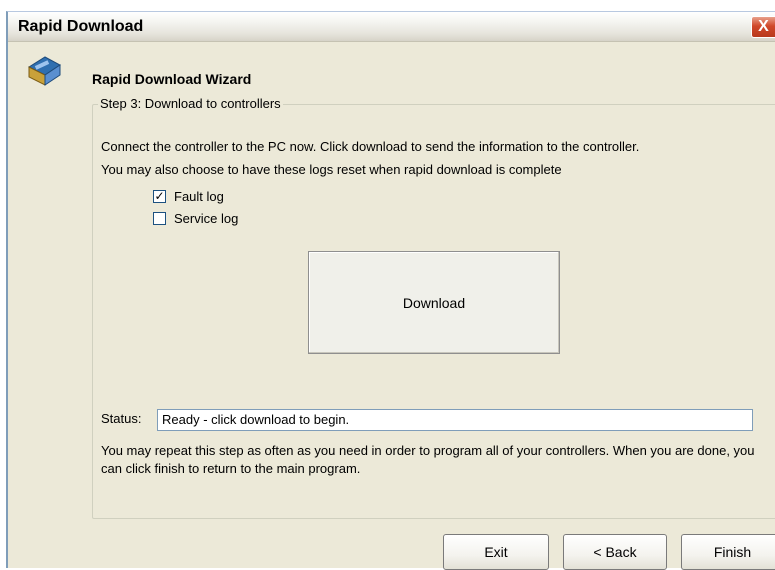  Describe the element at coordinates (121, 418) in the screenshot. I see `status-label: Status:` at that location.